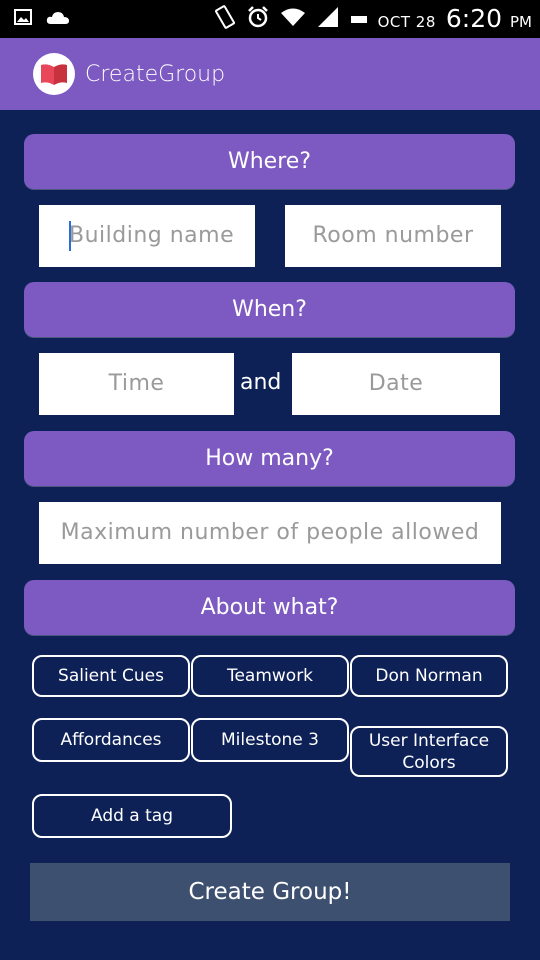 Image resolution: width=540 pixels, height=960 pixels. I want to click on where-header: Where?, so click(269, 161).